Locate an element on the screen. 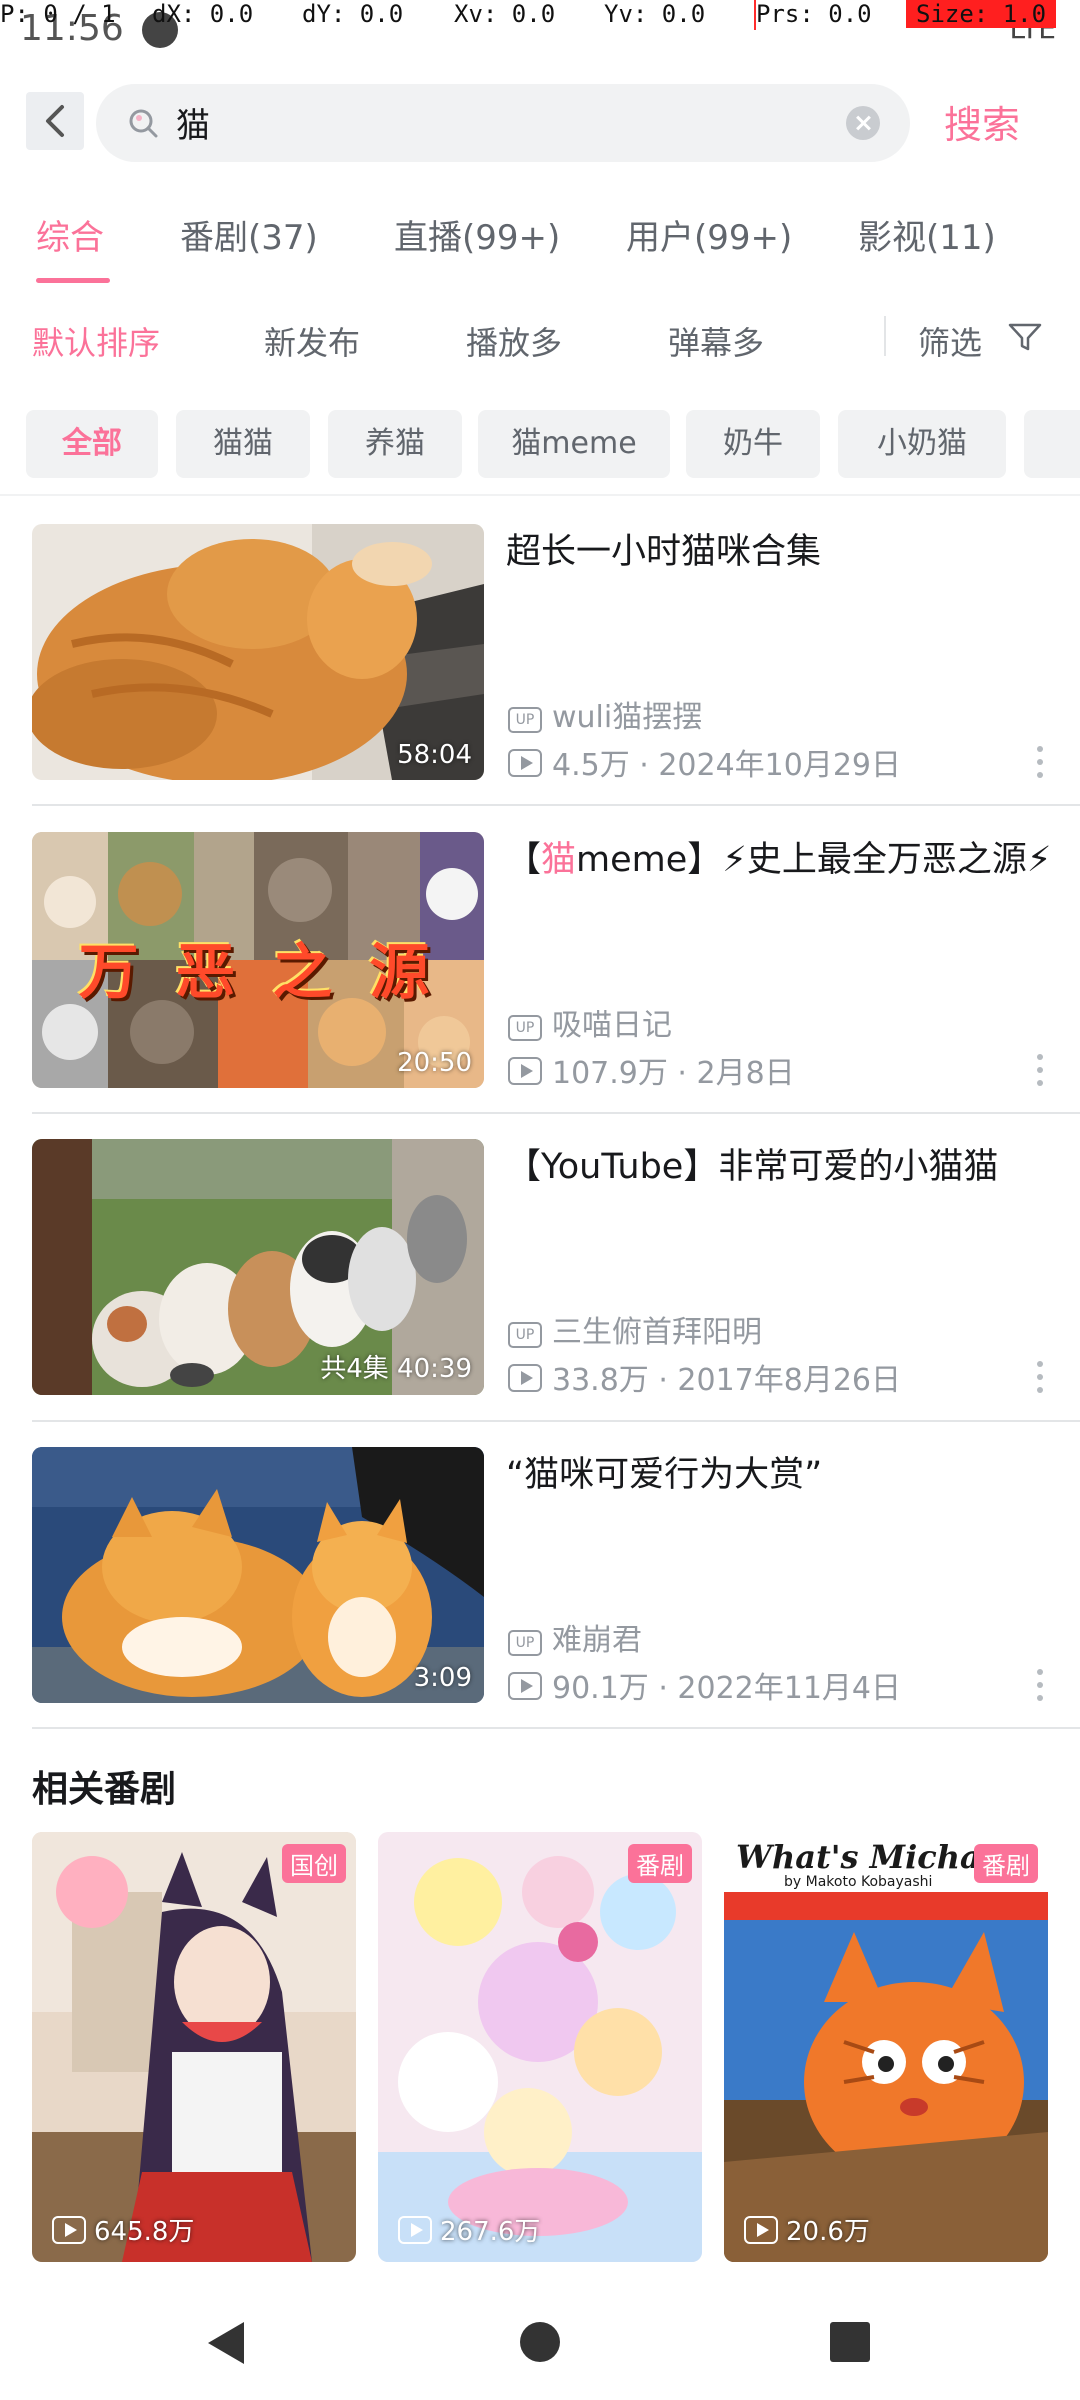 Image resolution: width=1080 pixels, height=2400 pixels. tab-live: 直播(99+) is located at coordinates (477, 234).